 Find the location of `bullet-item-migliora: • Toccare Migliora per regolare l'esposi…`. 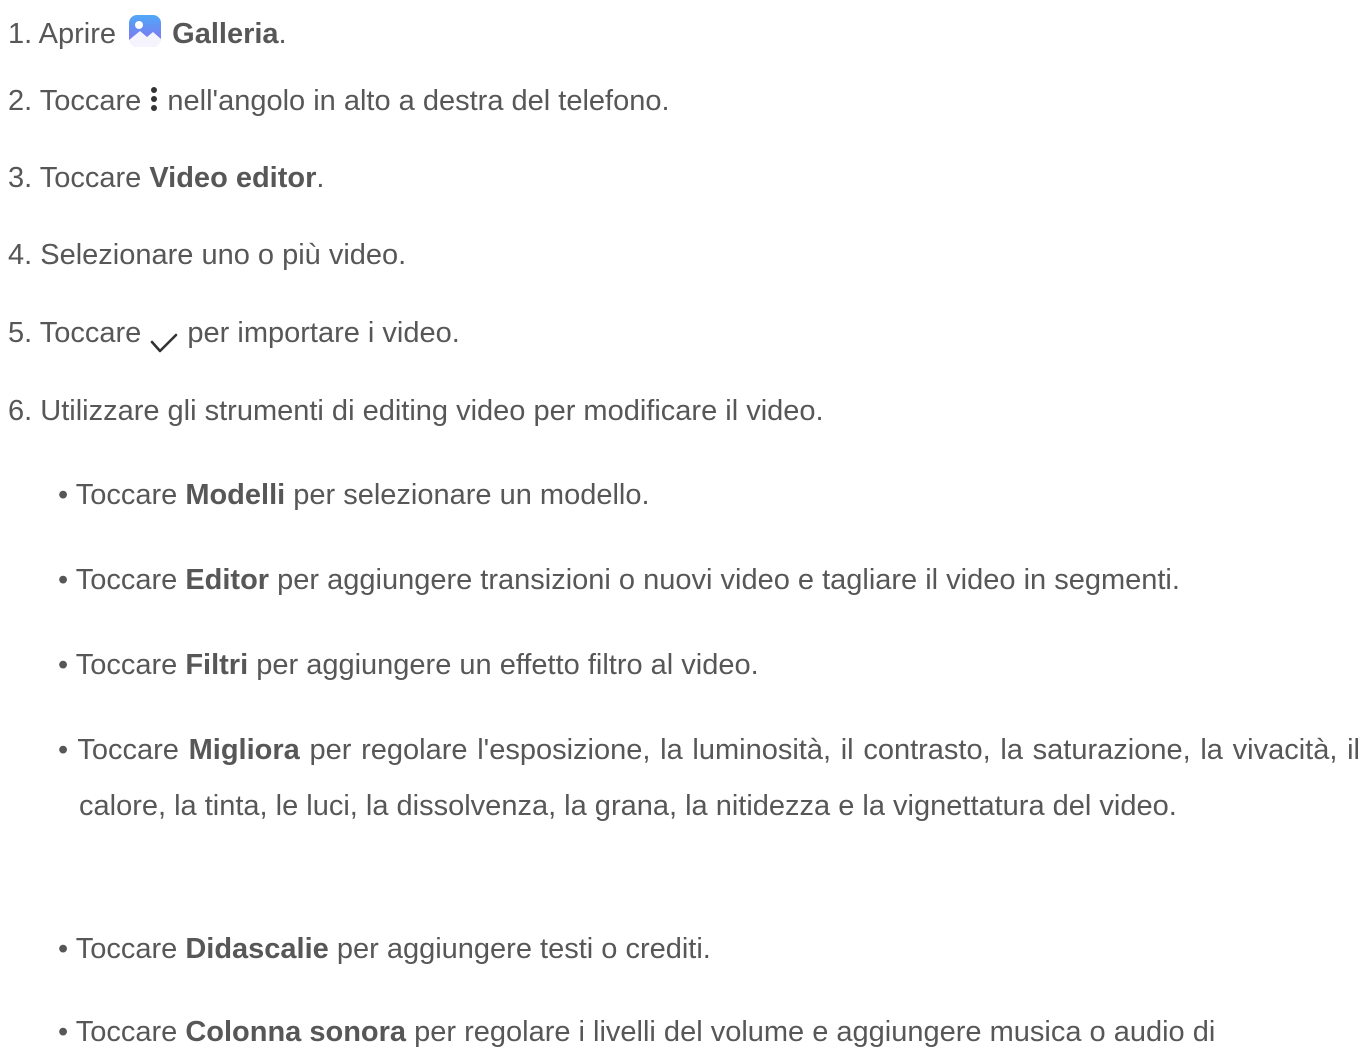

bullet-item-migliora: • Toccare Migliora per regolare l'esposi… is located at coordinates (709, 778).